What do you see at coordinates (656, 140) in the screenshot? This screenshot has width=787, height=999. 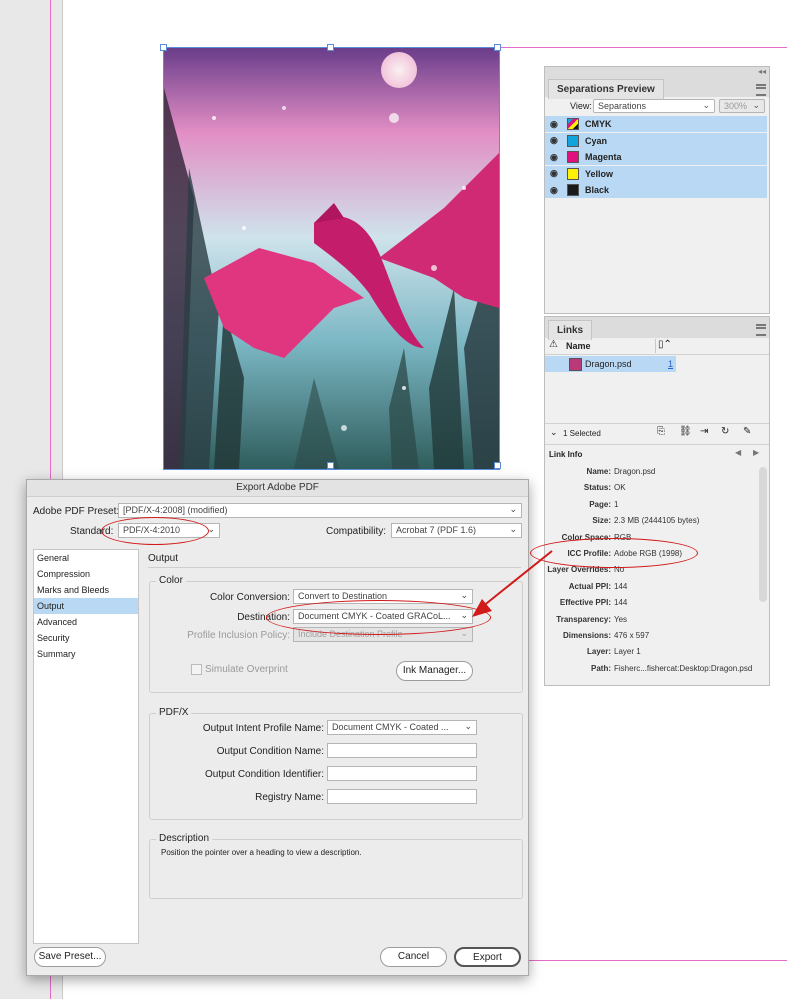 I see `separation-row: ◉ Cyan` at bounding box center [656, 140].